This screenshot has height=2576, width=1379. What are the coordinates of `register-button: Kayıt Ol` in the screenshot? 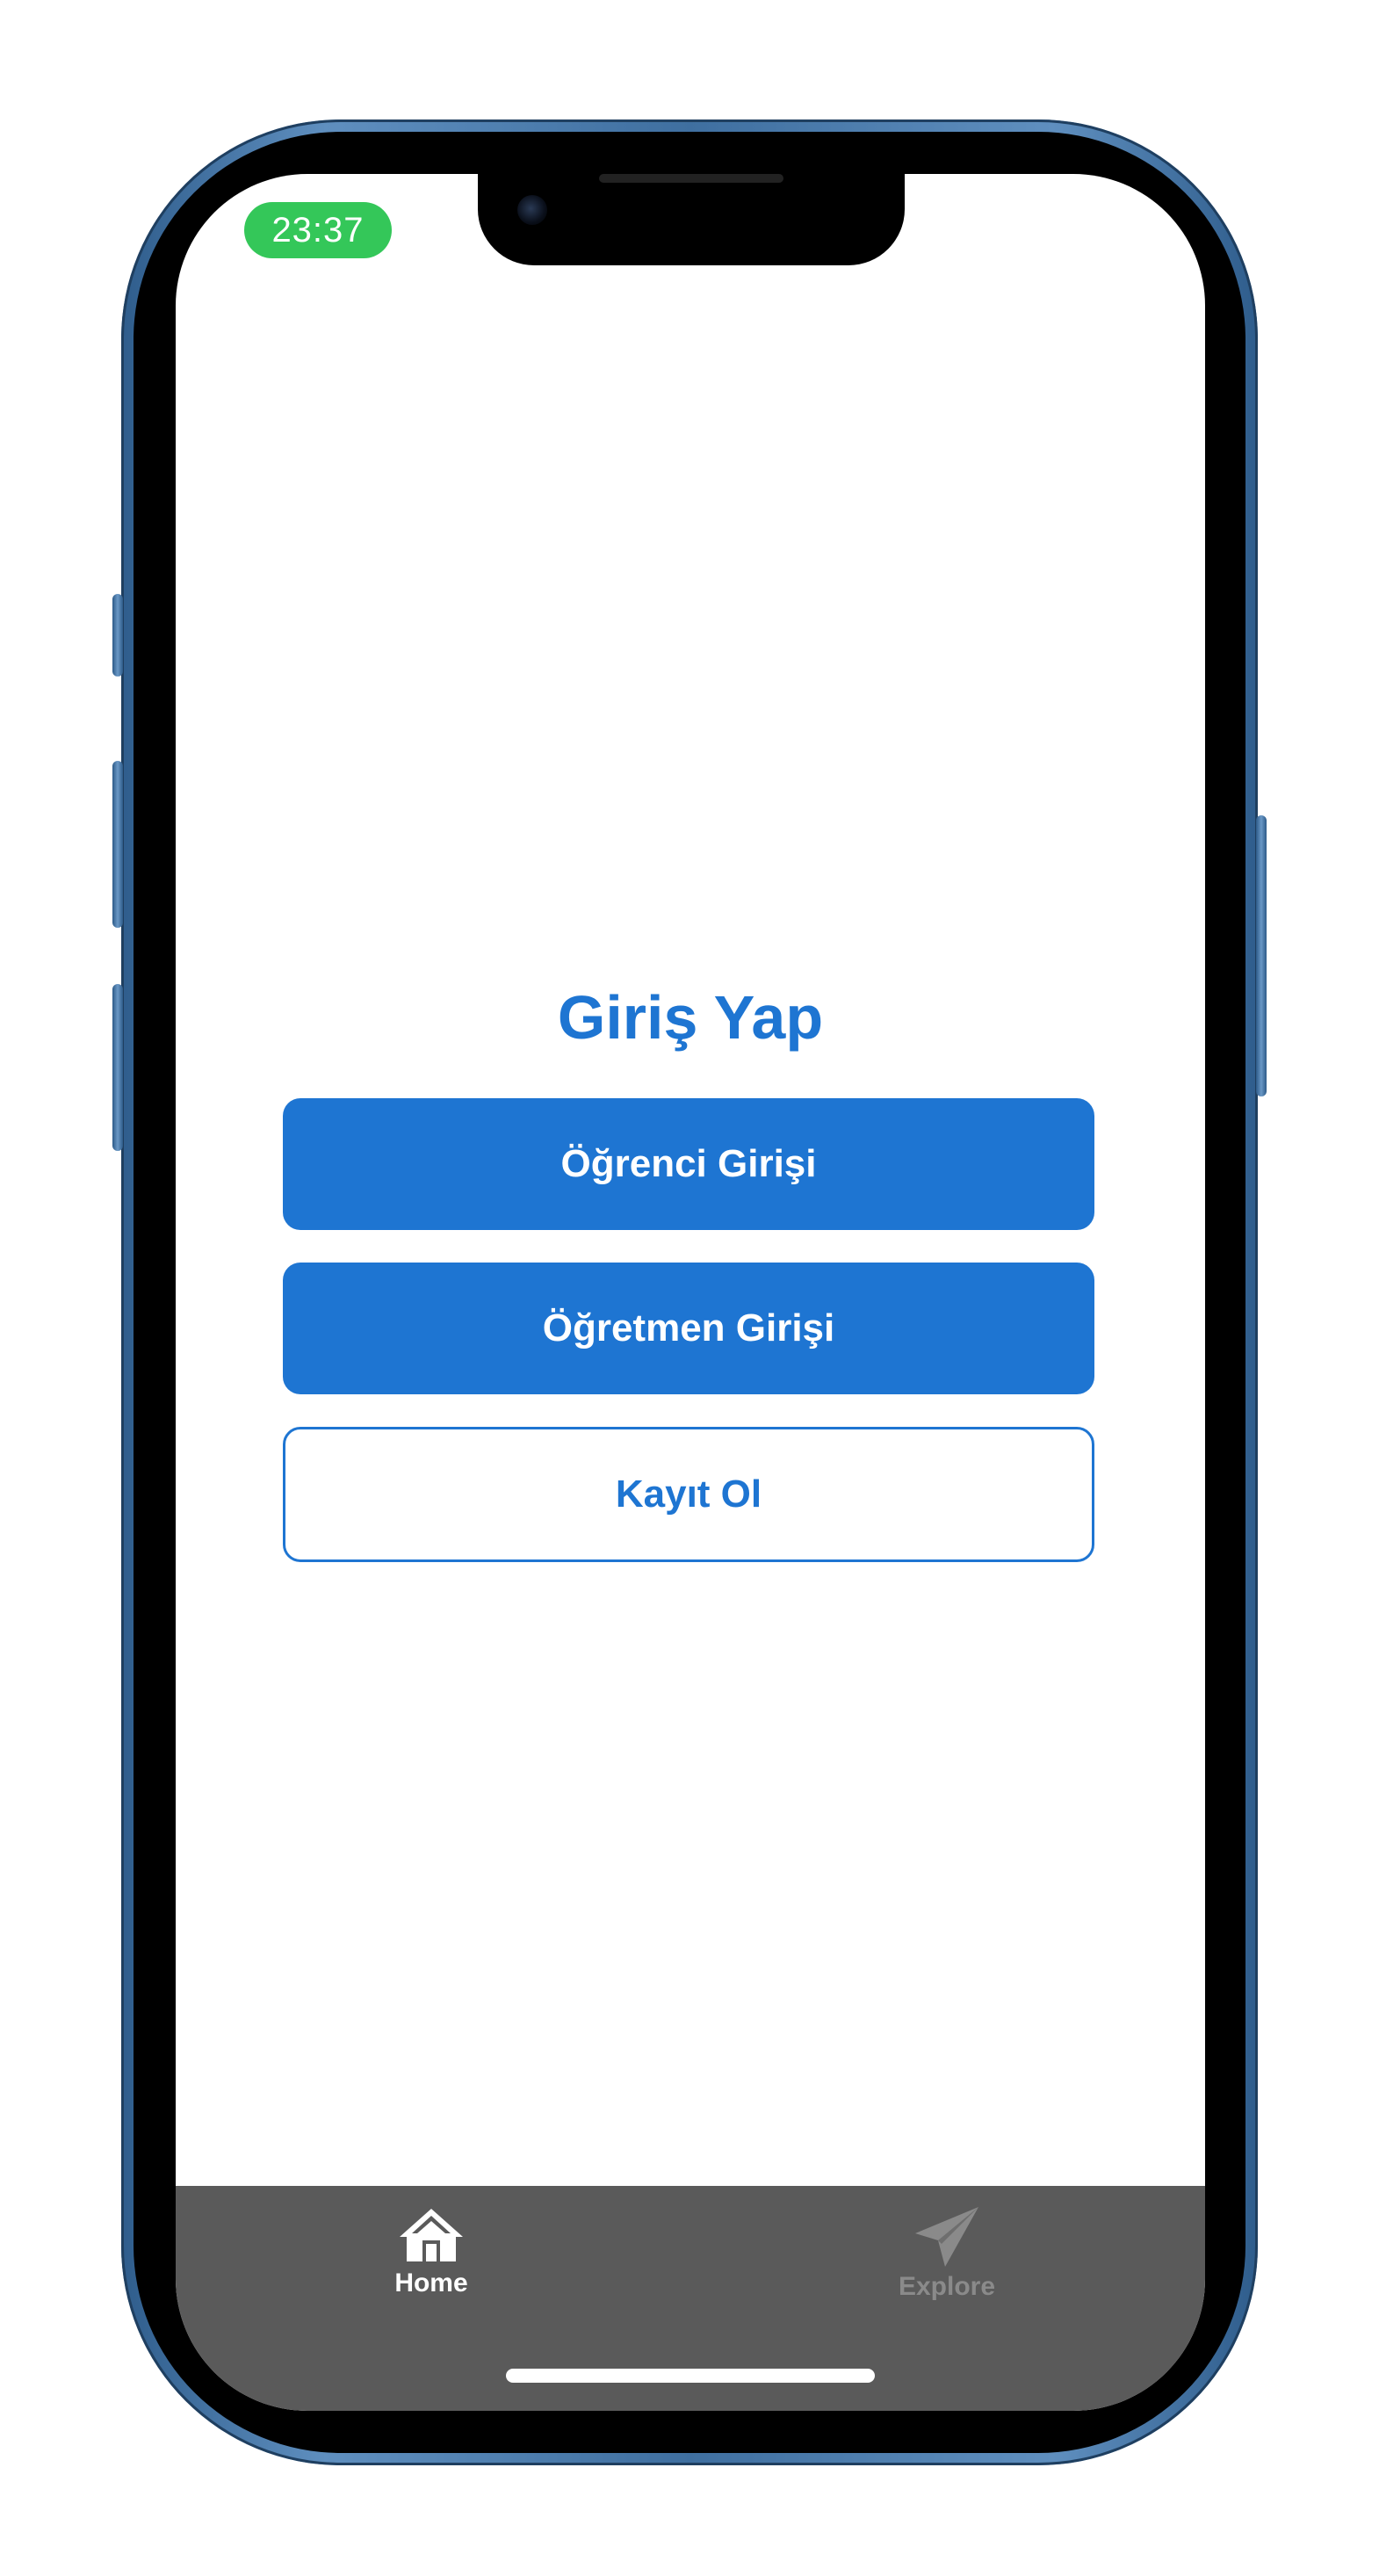 It's located at (688, 1494).